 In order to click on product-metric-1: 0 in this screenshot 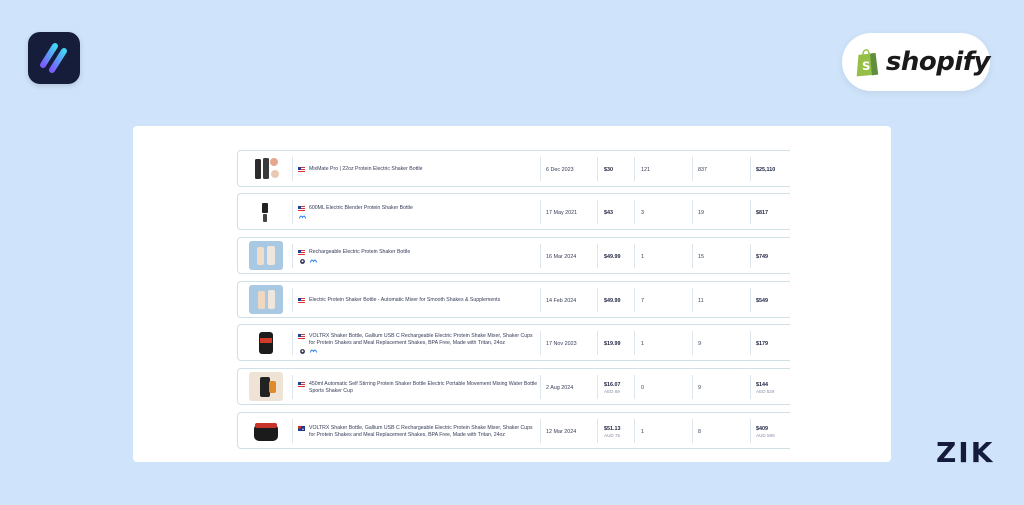, I will do `click(642, 387)`.